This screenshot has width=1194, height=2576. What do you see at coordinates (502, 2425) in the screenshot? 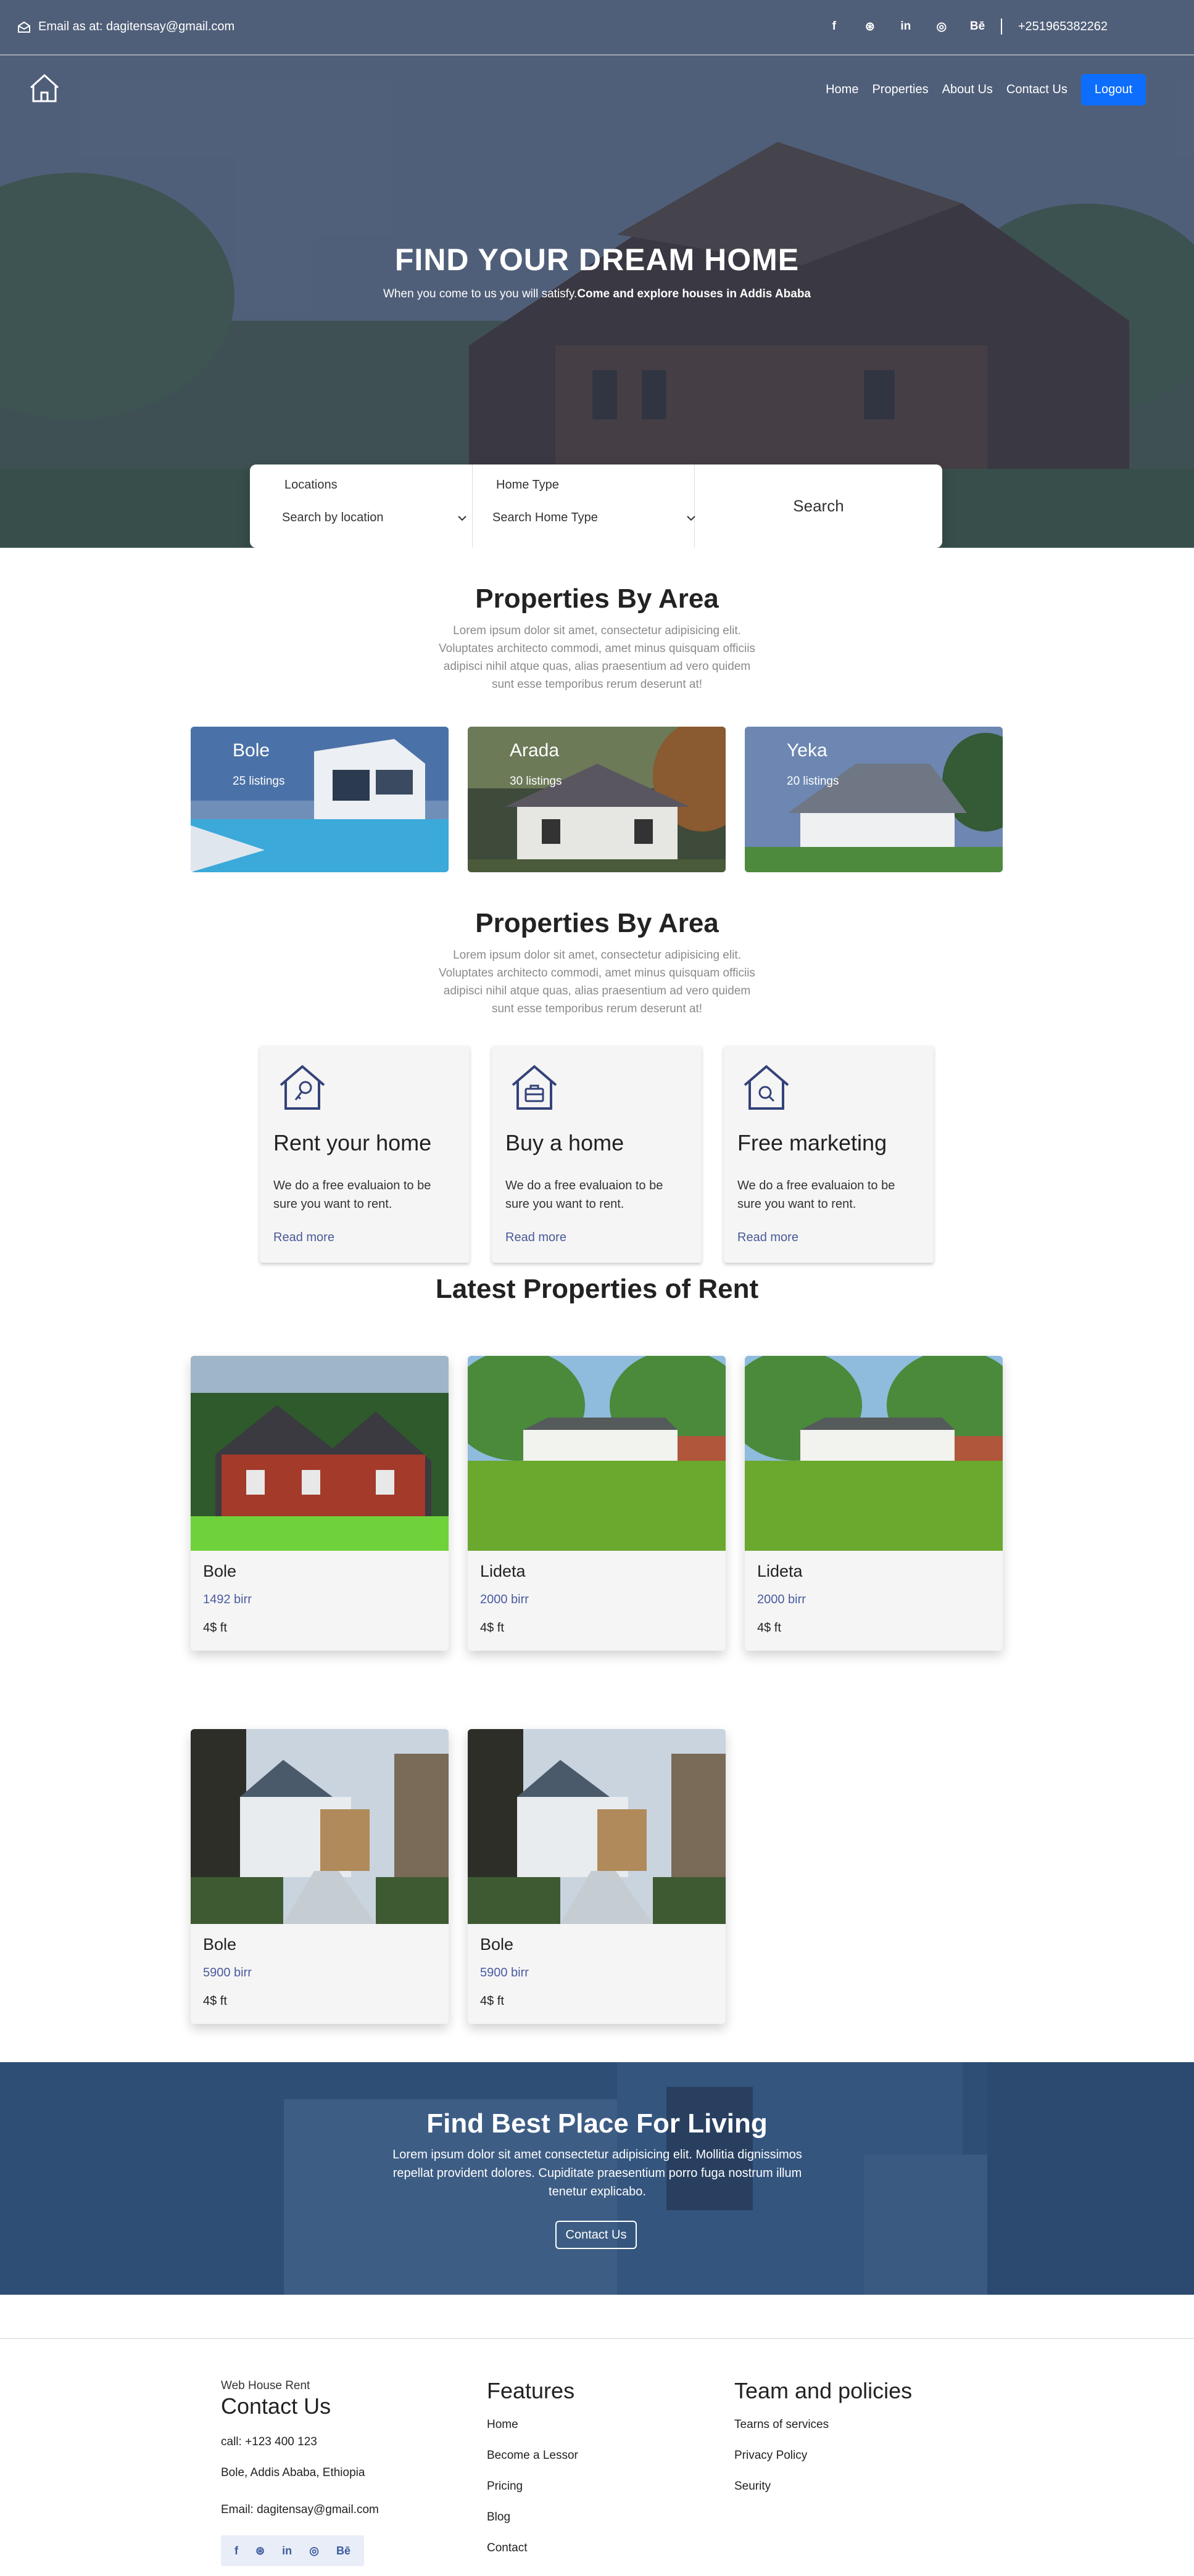
I see `footer-link-home: Home` at bounding box center [502, 2425].